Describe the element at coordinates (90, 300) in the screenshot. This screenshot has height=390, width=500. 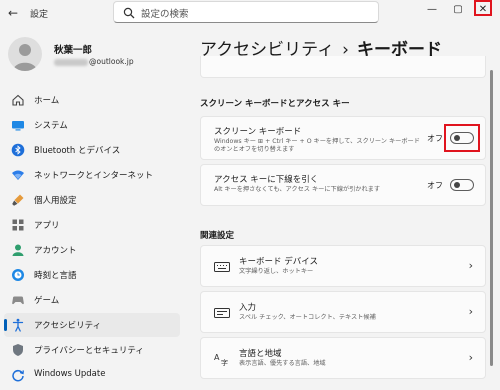
I see `sidebar-item-gaming: ゲーム` at that location.